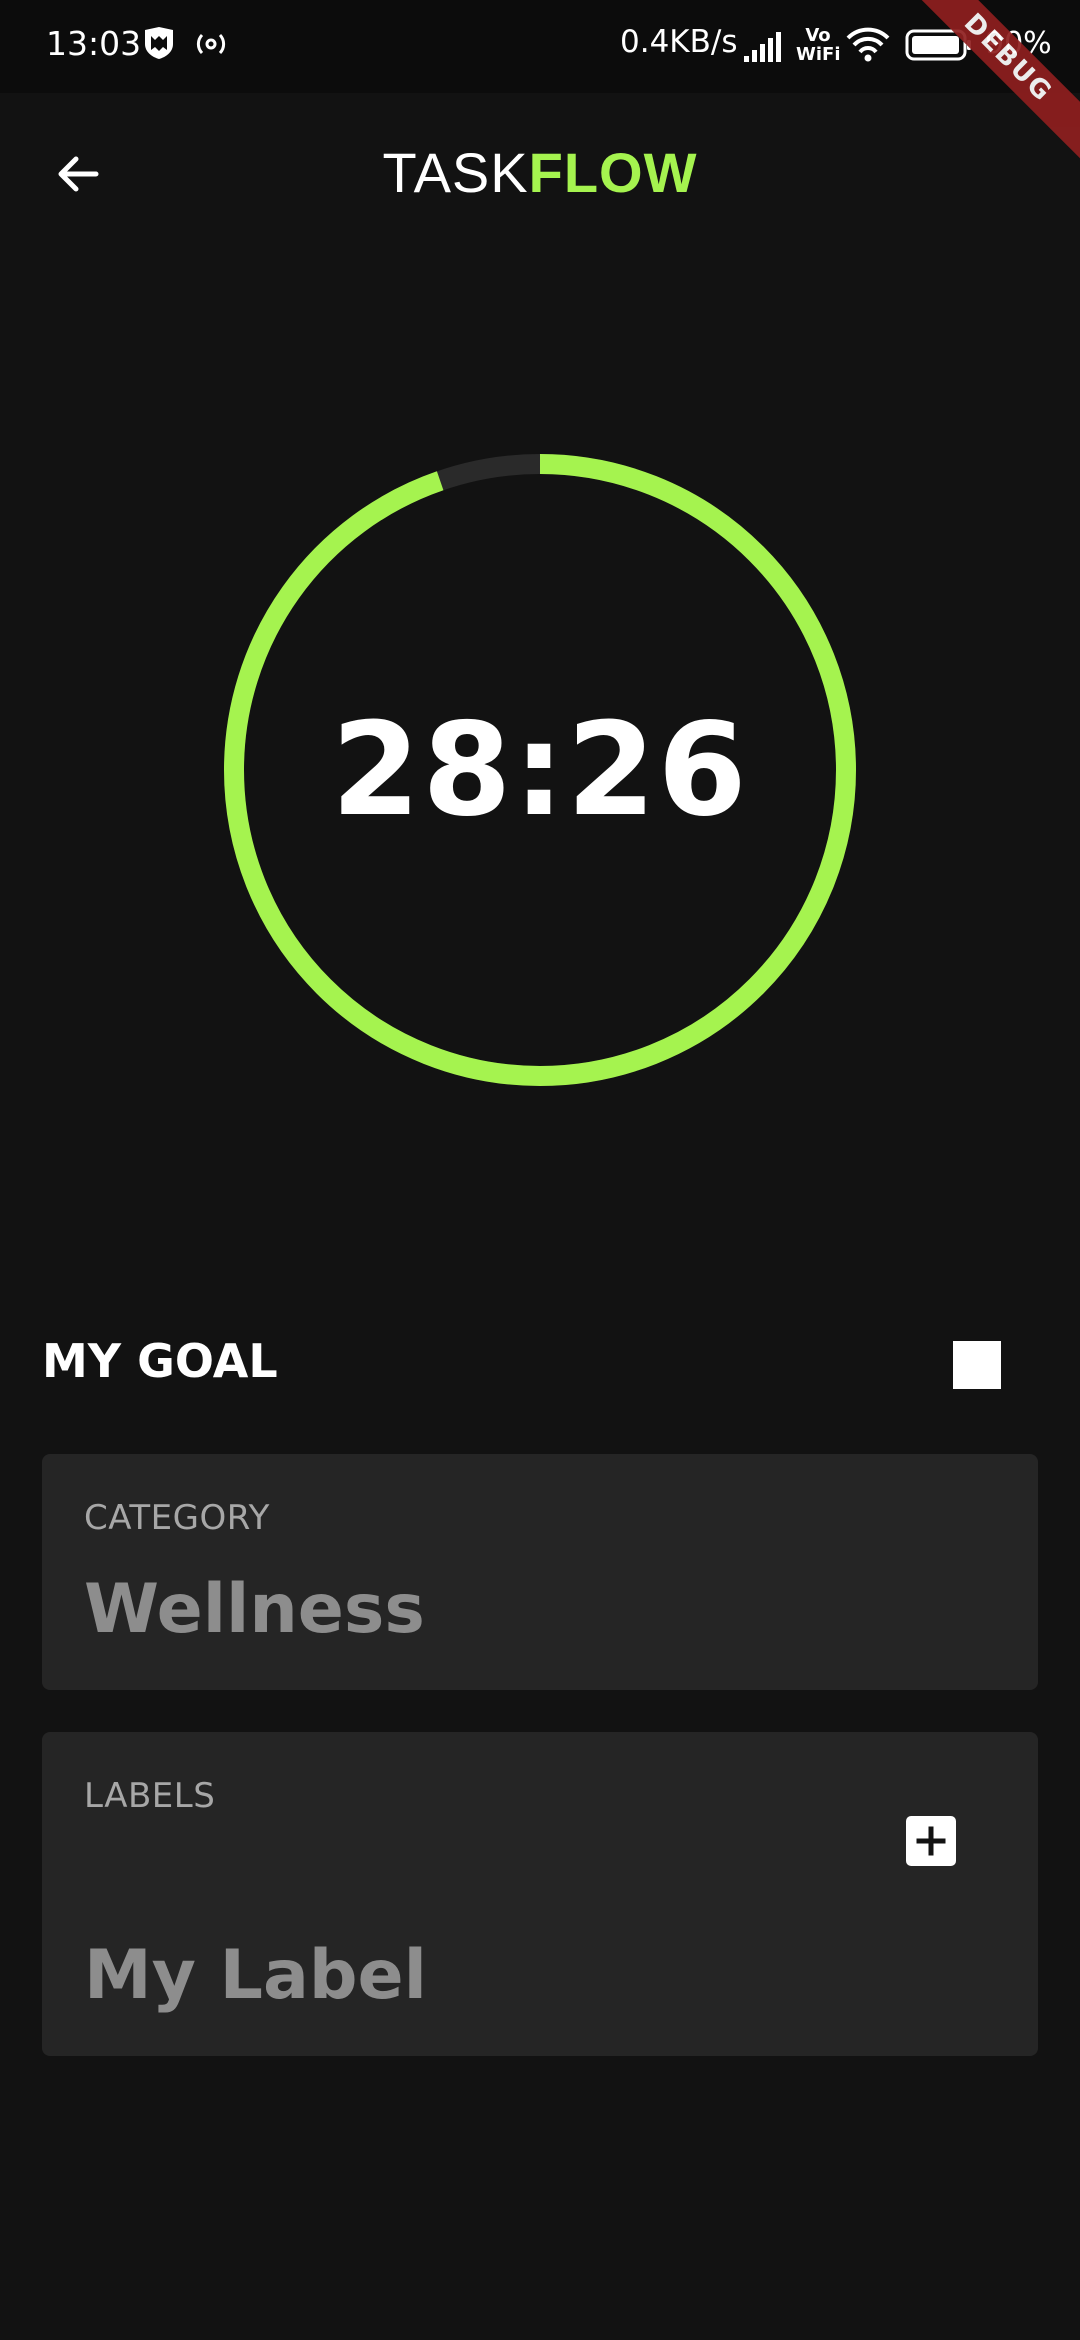 The width and height of the screenshot is (1080, 2340). What do you see at coordinates (868, 47) in the screenshot?
I see `wifi-icon` at bounding box center [868, 47].